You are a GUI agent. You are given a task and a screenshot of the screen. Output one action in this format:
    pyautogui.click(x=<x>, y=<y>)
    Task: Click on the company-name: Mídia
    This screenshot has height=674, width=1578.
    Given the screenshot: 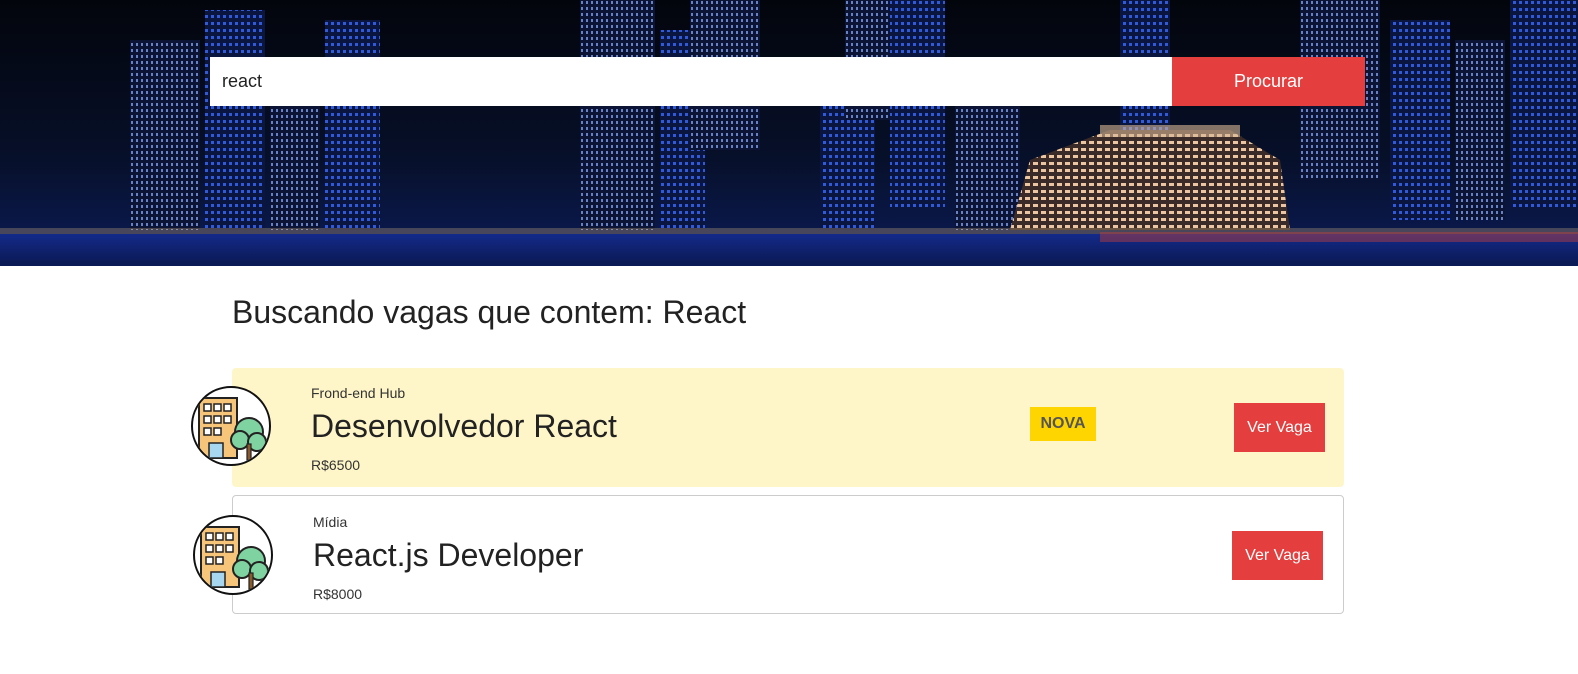 What is the action you would take?
    pyautogui.click(x=330, y=522)
    